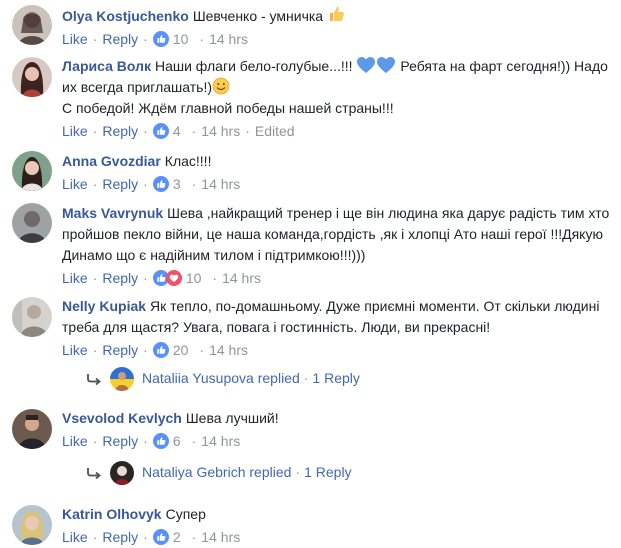 The height and width of the screenshot is (548, 621). Describe the element at coordinates (177, 131) in the screenshot. I see `reaction-count: 4` at that location.